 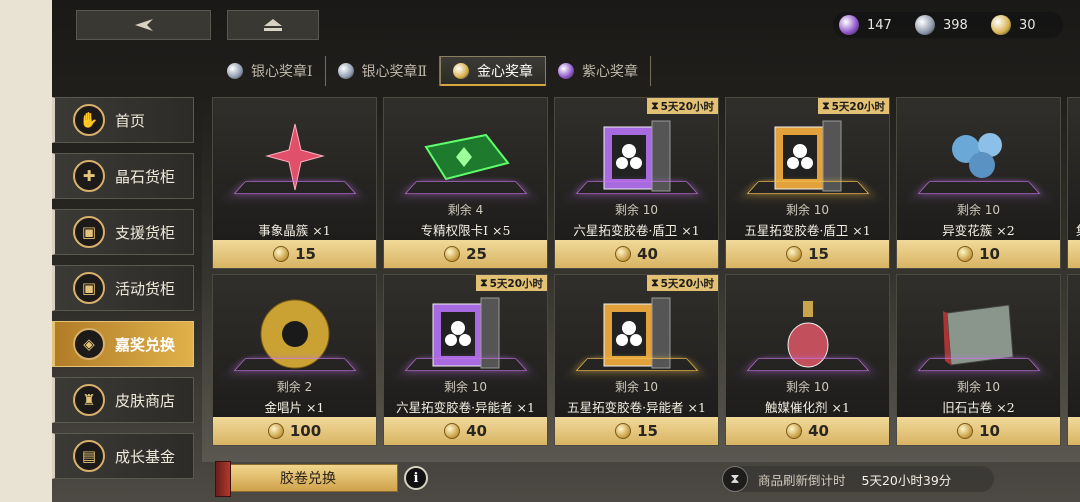 I want to click on shop-item-card: 剩余 10 异变花簇 ×2 10, so click(x=978, y=183).